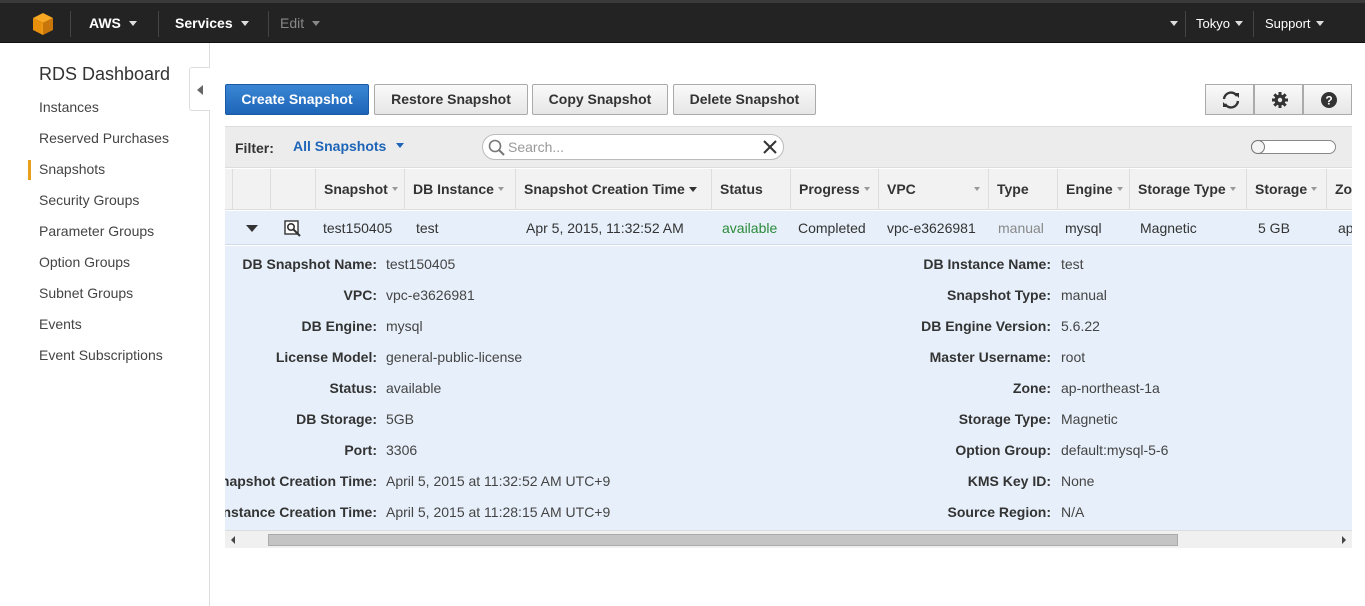 The height and width of the screenshot is (606, 1365). Describe the element at coordinates (1274, 228) in the screenshot. I see `cell-storage: 5 GB` at that location.